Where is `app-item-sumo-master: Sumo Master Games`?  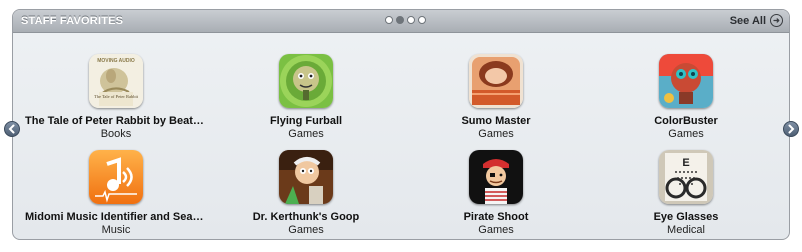
app-item-sumo-master: Sumo Master Games is located at coordinates (496, 97).